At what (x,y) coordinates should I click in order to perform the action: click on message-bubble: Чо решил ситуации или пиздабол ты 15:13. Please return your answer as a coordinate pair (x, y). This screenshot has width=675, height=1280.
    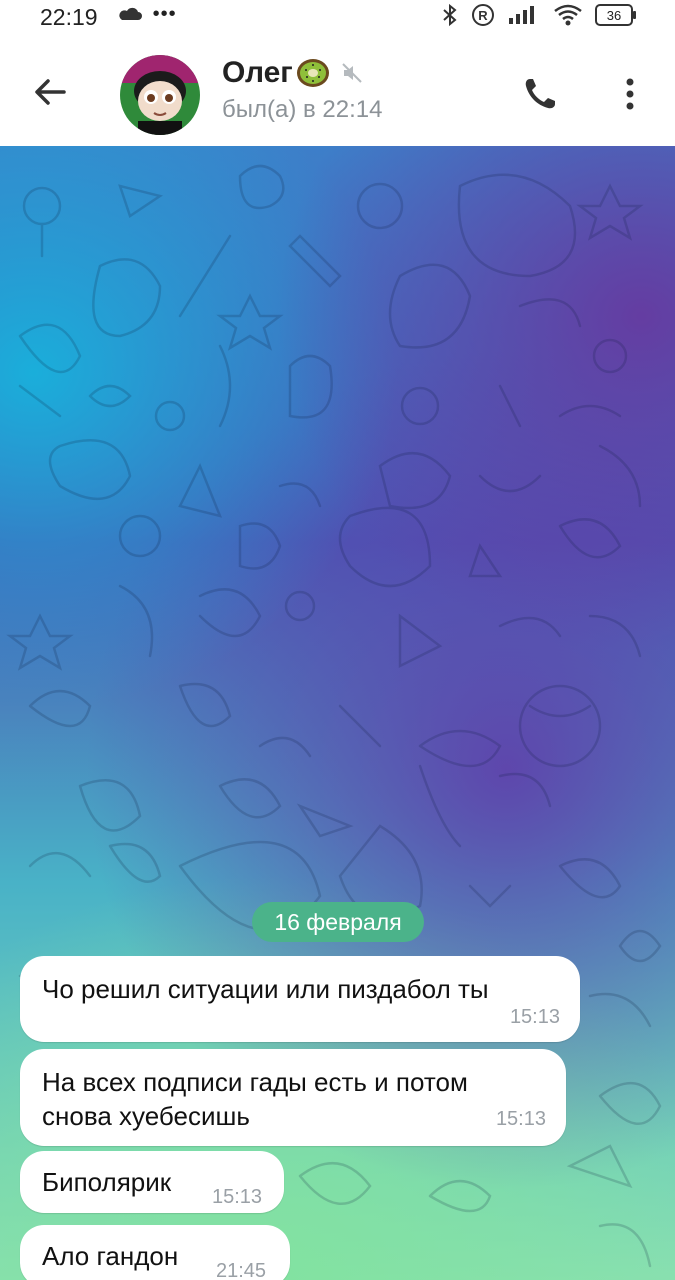
    Looking at the image, I should click on (300, 999).